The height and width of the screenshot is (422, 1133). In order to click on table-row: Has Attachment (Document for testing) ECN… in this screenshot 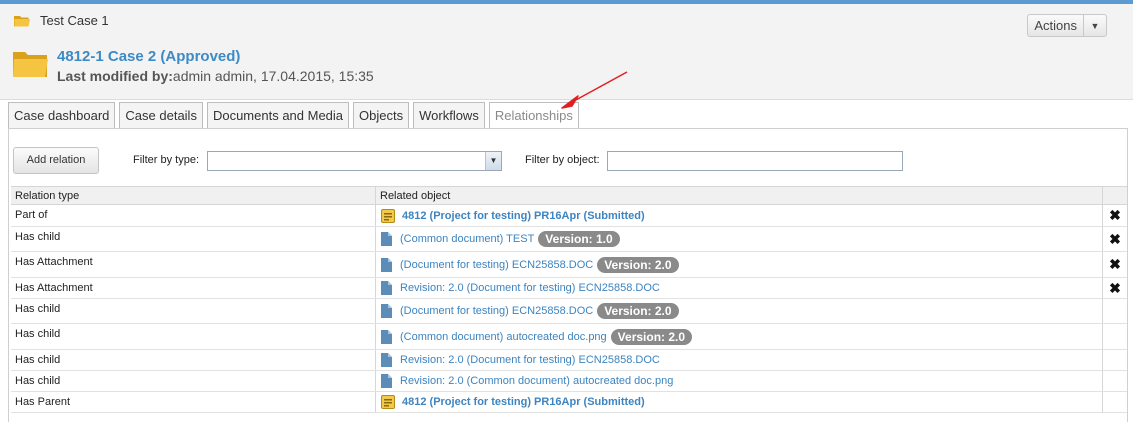, I will do `click(569, 265)`.